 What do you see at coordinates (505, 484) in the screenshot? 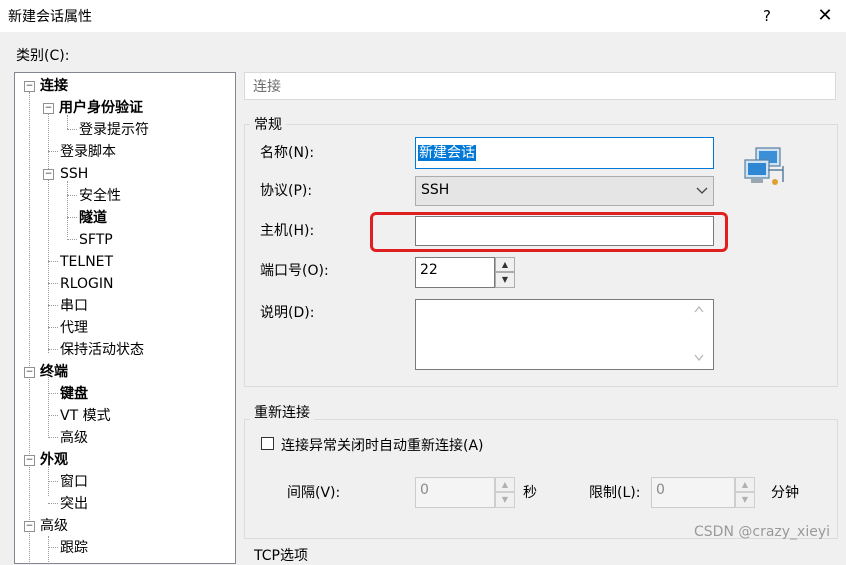
I see `interval-spin-up-icon: ▲` at bounding box center [505, 484].